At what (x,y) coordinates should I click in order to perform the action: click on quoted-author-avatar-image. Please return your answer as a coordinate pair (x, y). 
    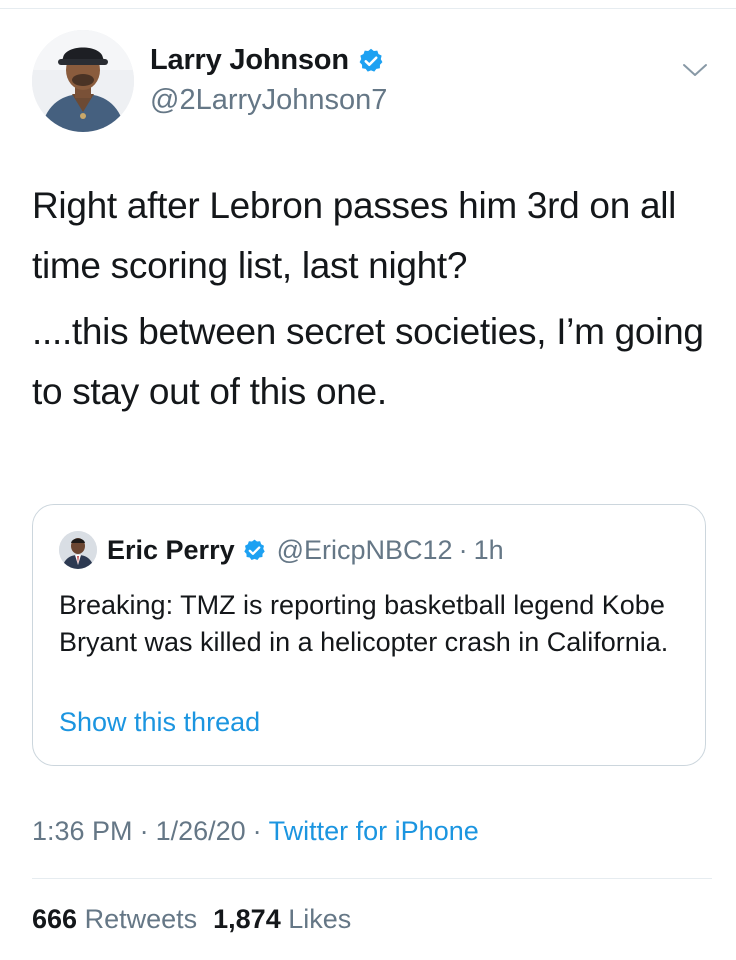
    Looking at the image, I should click on (78, 550).